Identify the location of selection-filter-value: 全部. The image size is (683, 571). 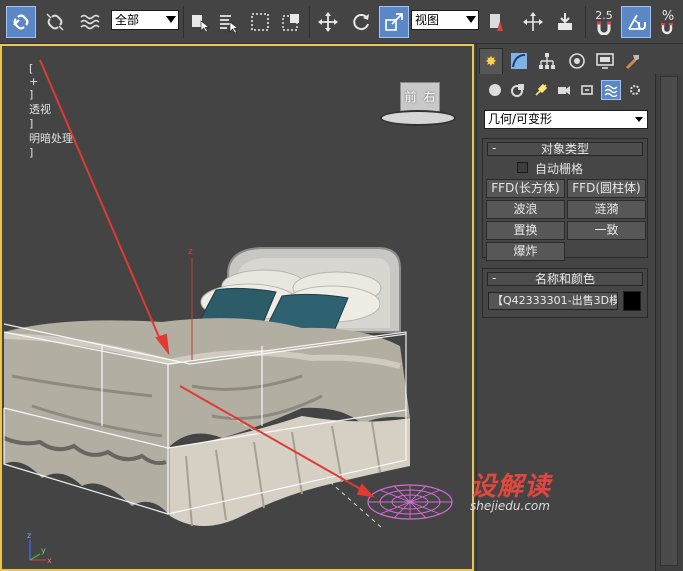
(127, 20).